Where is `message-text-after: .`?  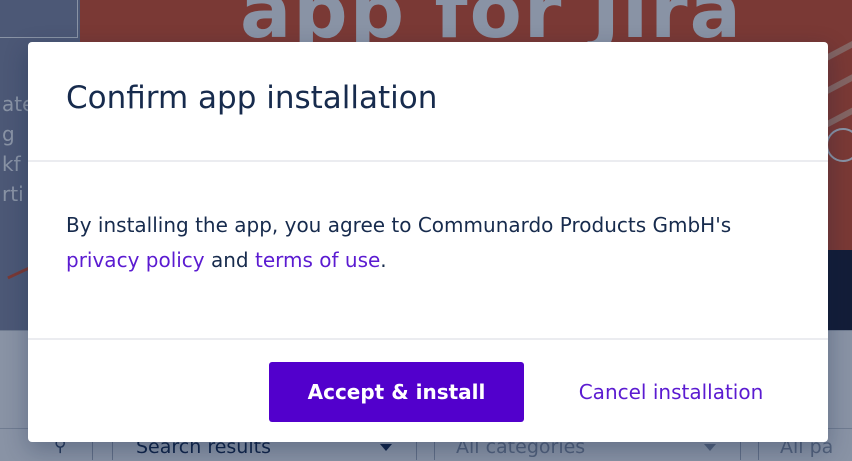
message-text-after: . is located at coordinates (383, 260).